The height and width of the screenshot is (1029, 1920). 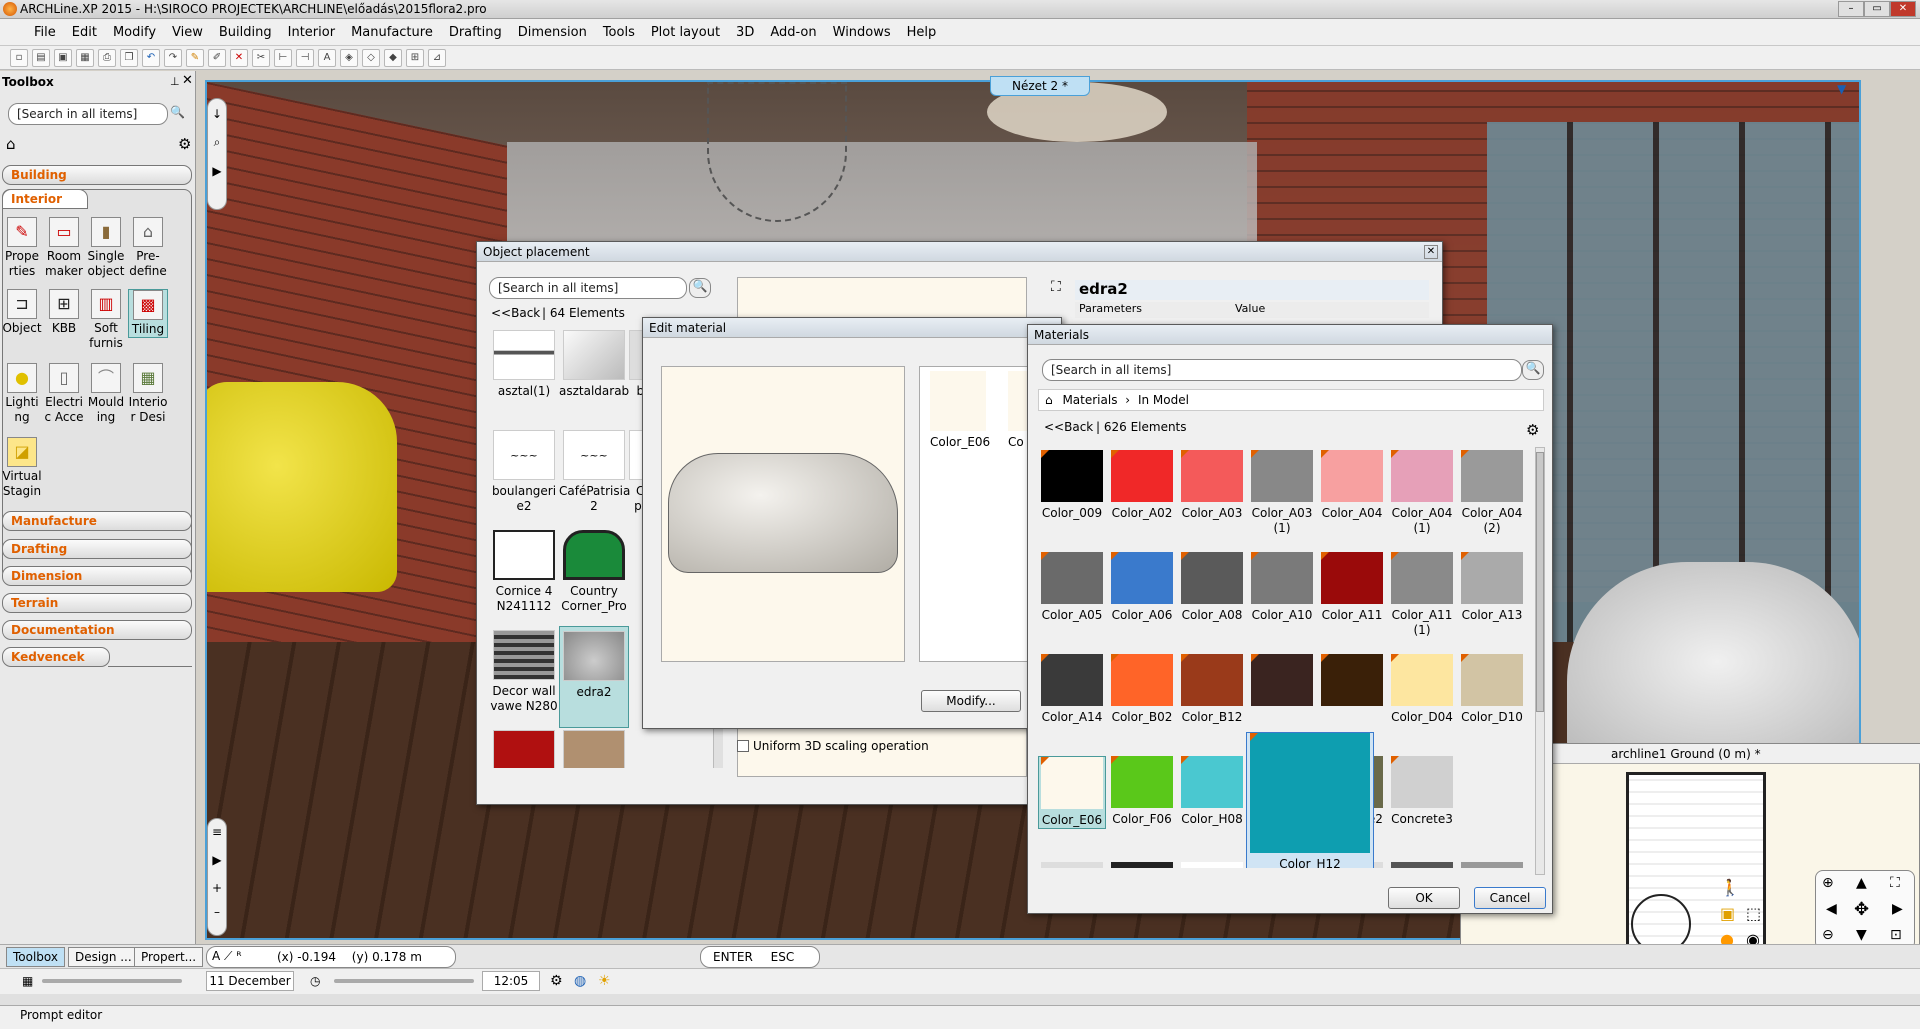 I want to click on save-as-icon: ▦, so click(x=85, y=57).